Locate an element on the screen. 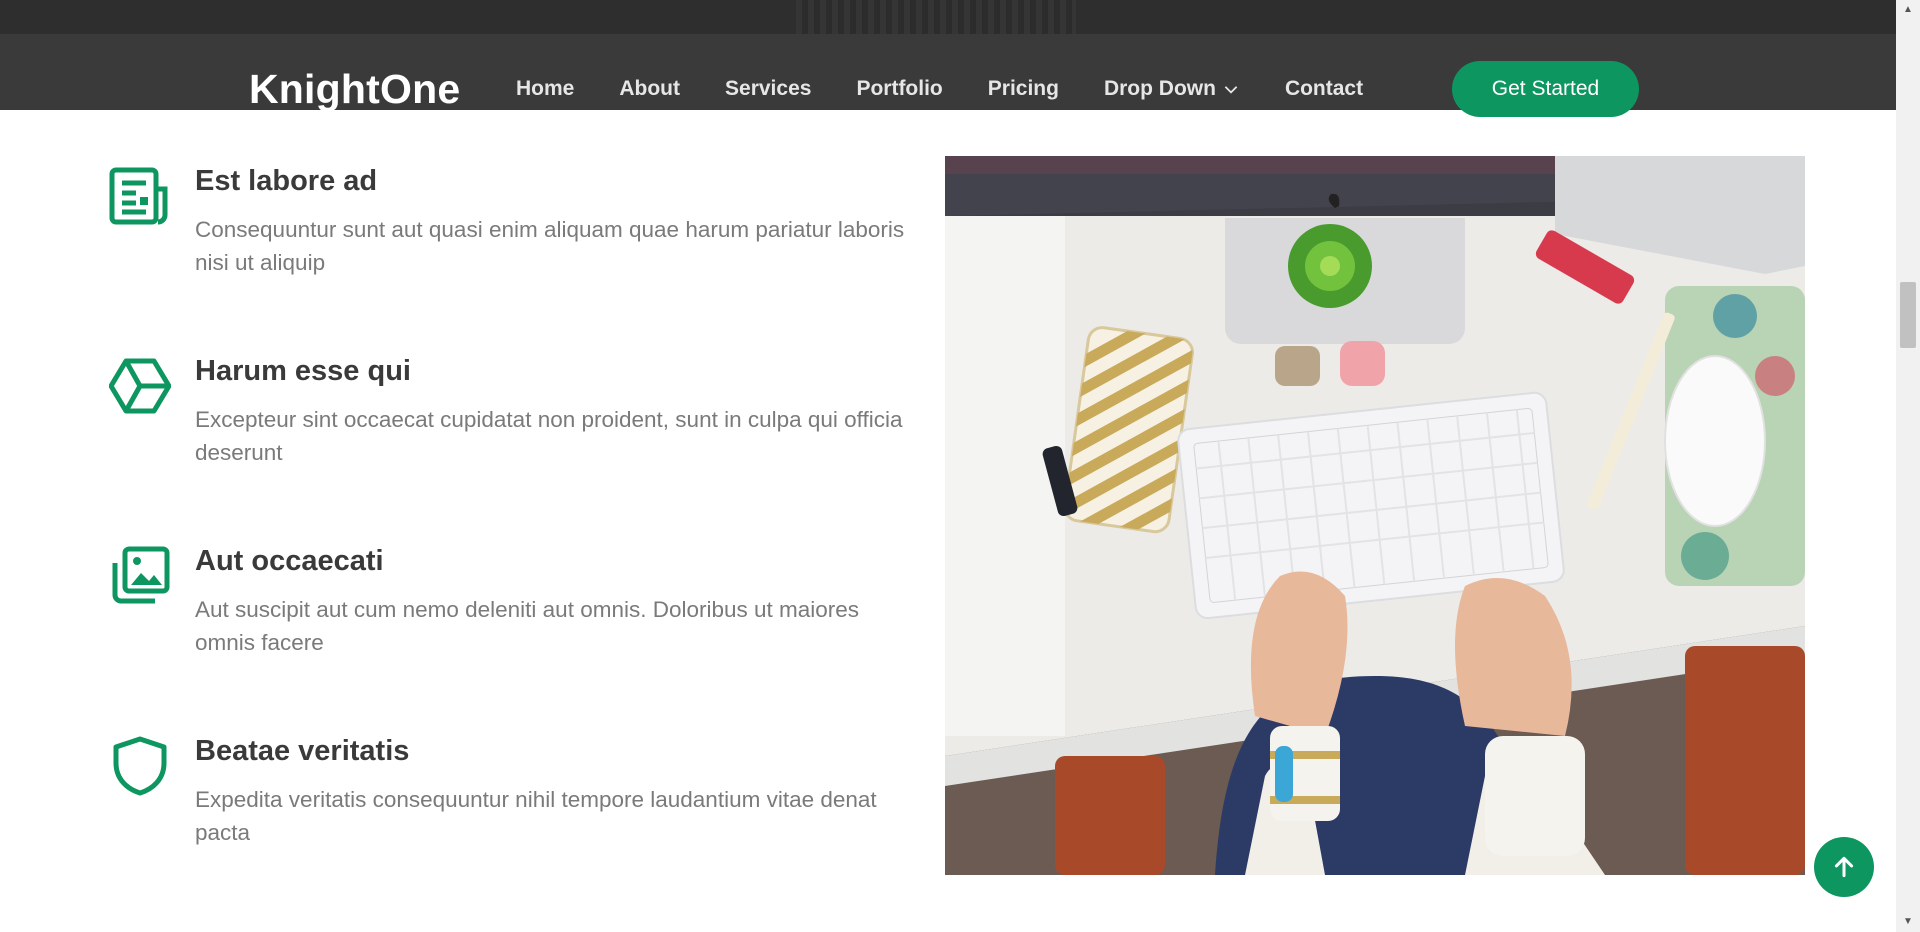 This screenshot has width=1920, height=932. scrollbar-thumb is located at coordinates (1908, 315).